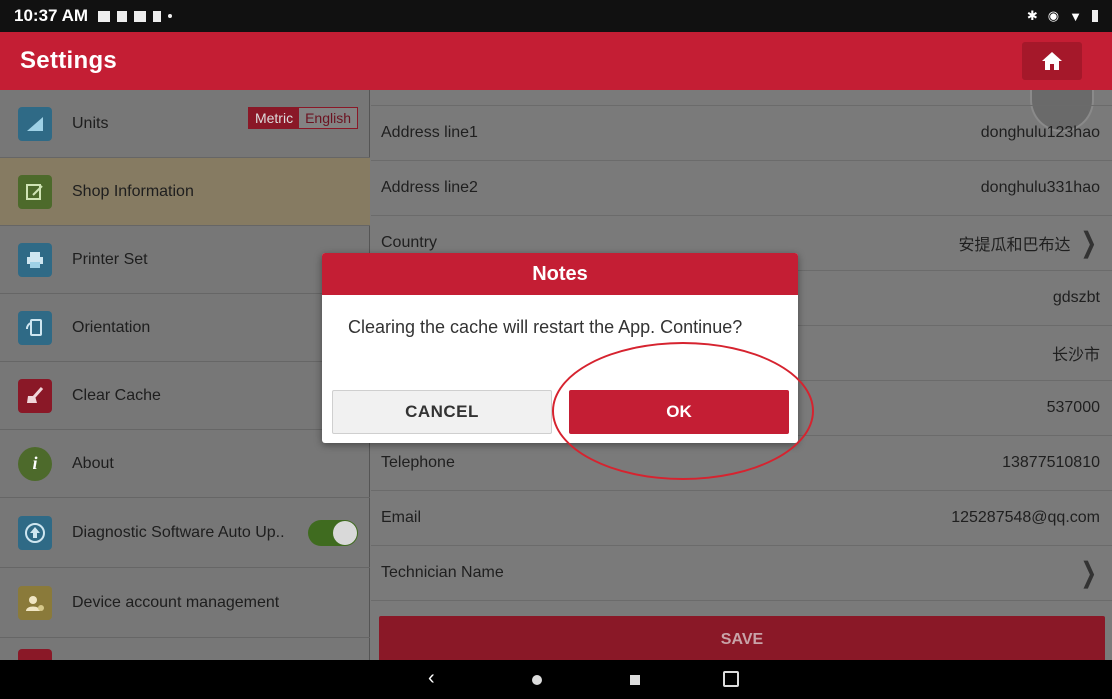 The height and width of the screenshot is (699, 1112). I want to click on form-row-address-line1: Address line1 donghulu123hao, so click(741, 133).